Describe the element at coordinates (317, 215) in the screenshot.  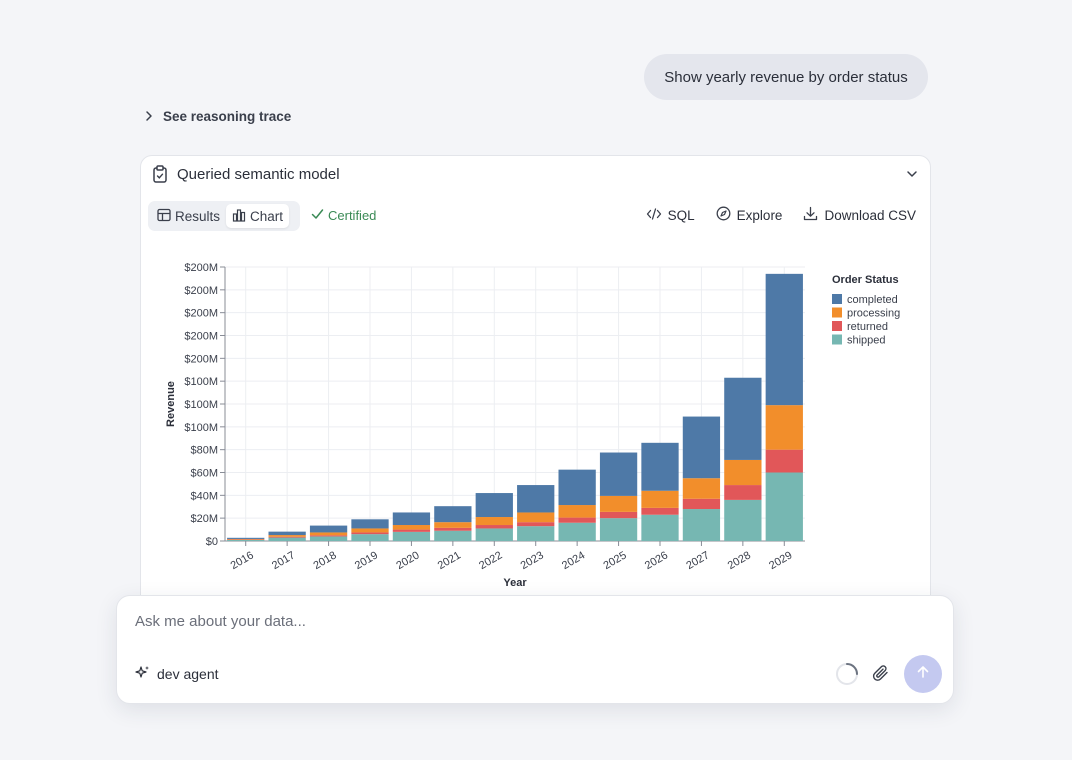
I see `check-icon` at that location.